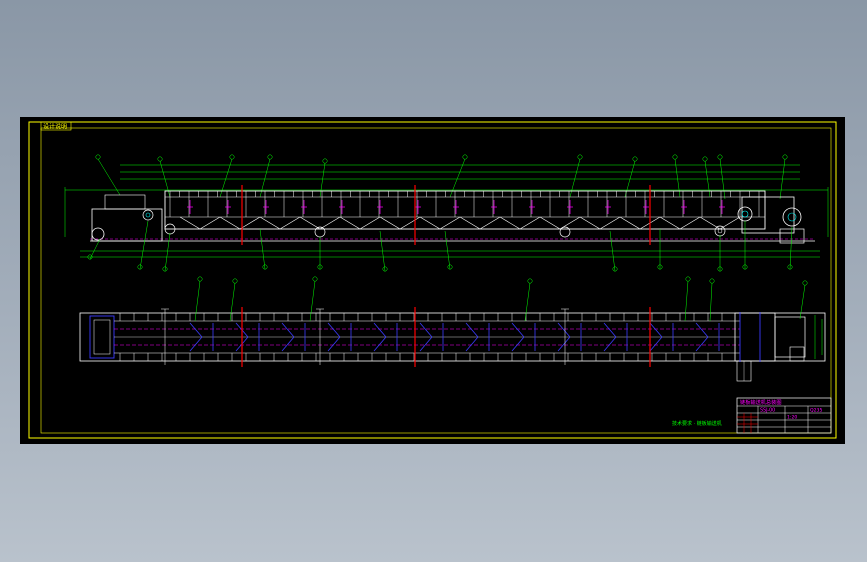  Describe the element at coordinates (784, 415) in the screenshot. I see `title-block: 链板输送机总装图 SSJ-00 Q235 1:20` at that location.